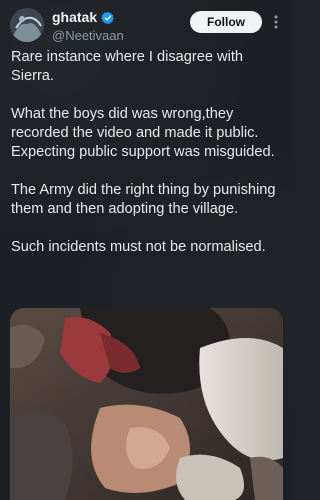 This screenshot has width=320, height=500. What do you see at coordinates (226, 22) in the screenshot?
I see `follow-button: Follow` at bounding box center [226, 22].